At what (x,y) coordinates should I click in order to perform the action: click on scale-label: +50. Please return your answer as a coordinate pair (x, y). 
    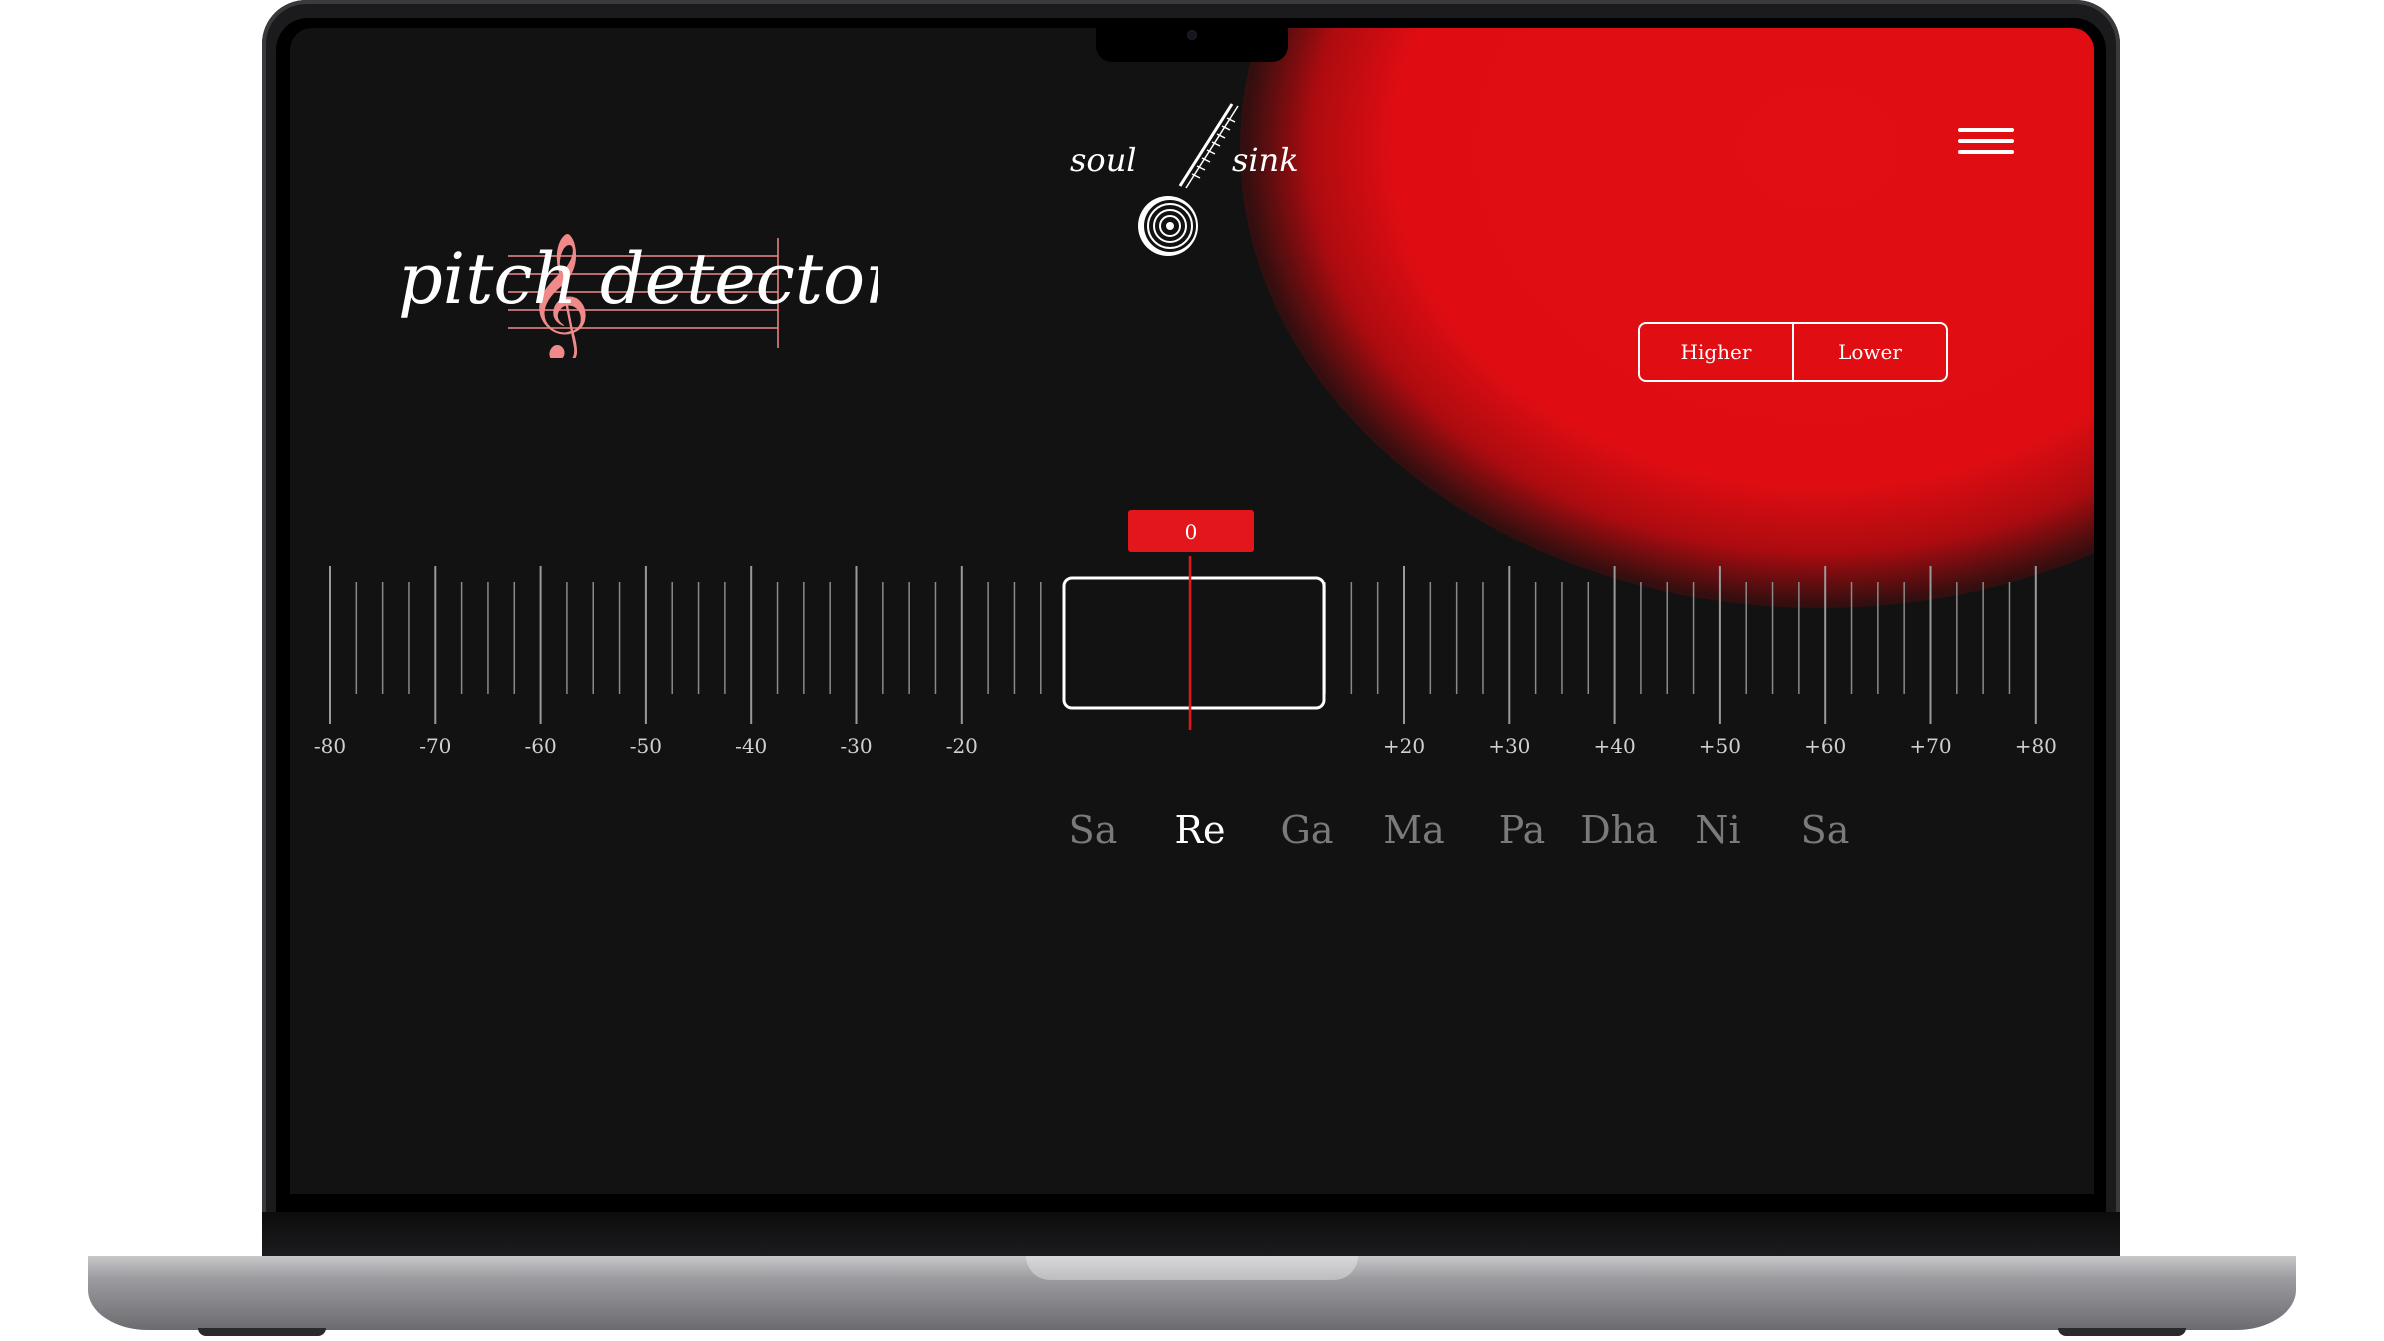
    Looking at the image, I should click on (1720, 746).